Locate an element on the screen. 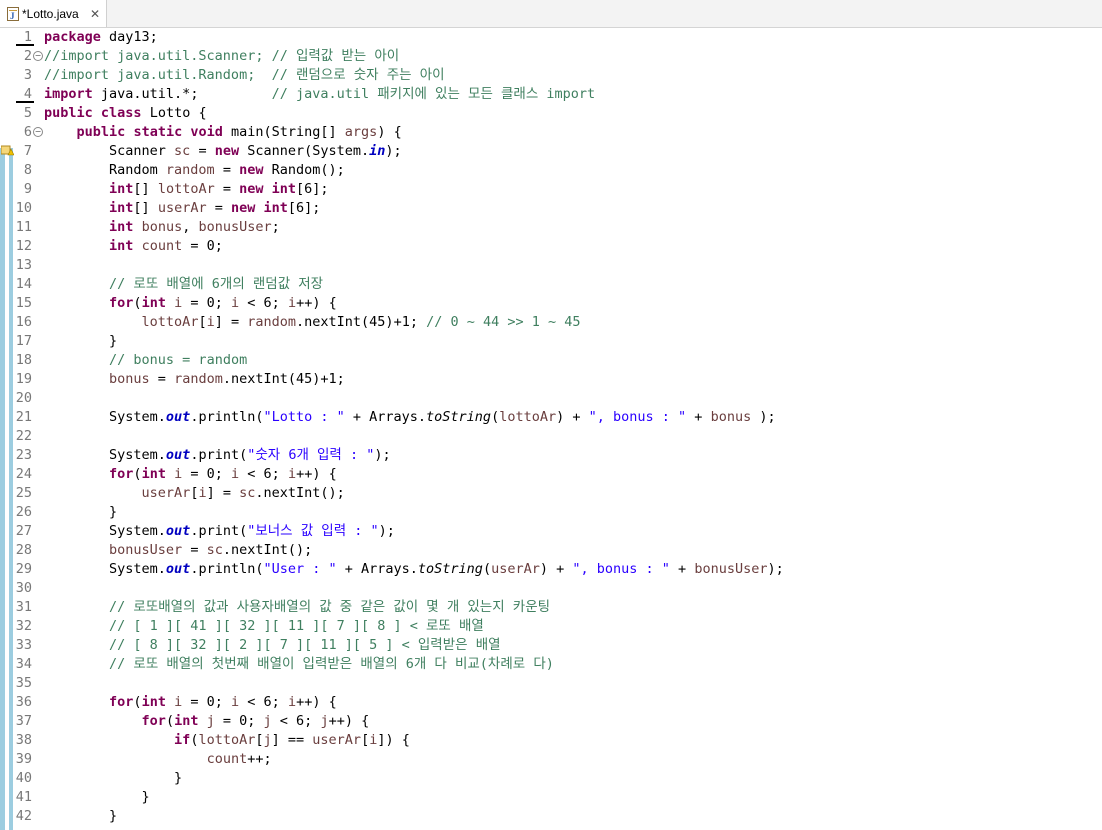 The image size is (1102, 830). code-line: 39 count++; is located at coordinates (551, 759).